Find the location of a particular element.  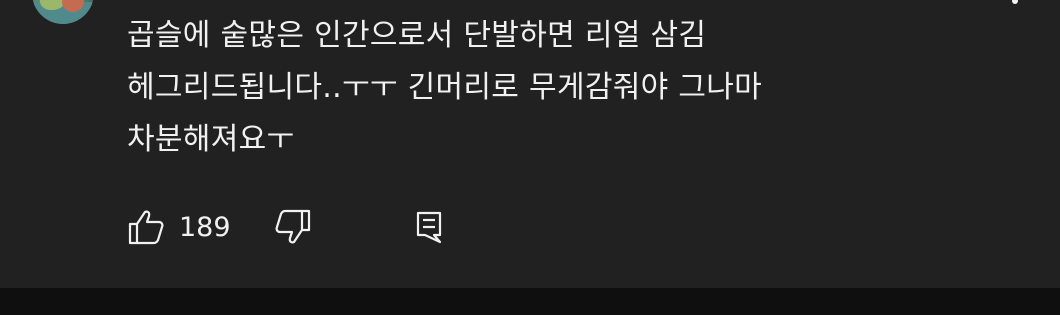

comment-actions: 189 is located at coordinates (289, 227).